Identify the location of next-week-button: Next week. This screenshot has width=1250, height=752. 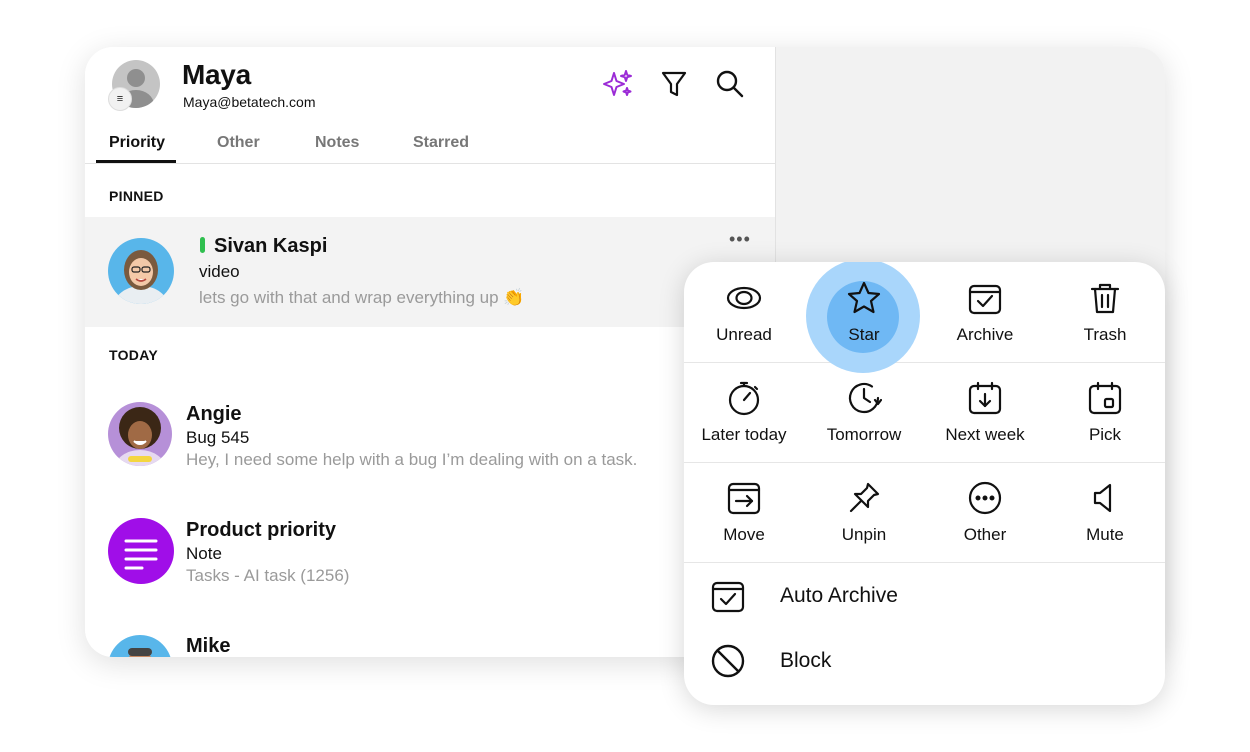
(985, 412).